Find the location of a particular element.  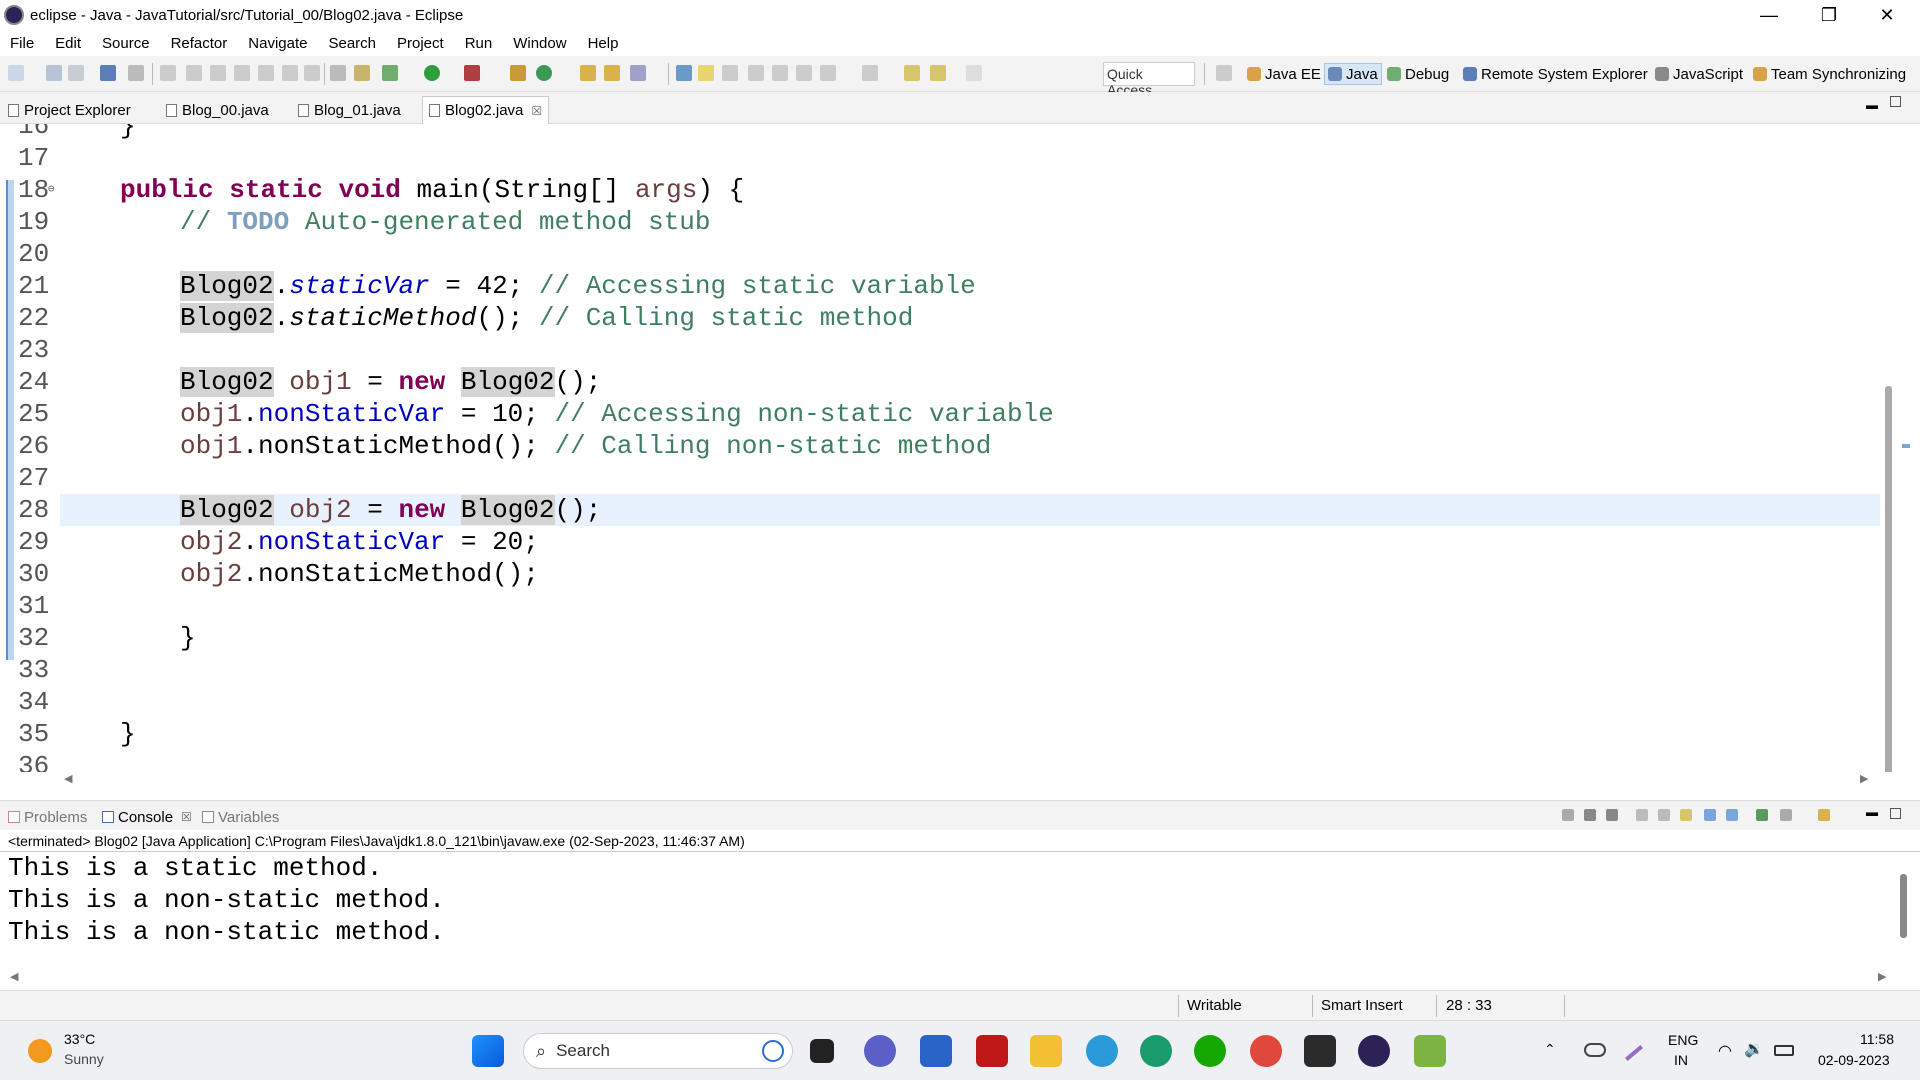

eclipse-taskbar-icon is located at coordinates (1374, 1051).